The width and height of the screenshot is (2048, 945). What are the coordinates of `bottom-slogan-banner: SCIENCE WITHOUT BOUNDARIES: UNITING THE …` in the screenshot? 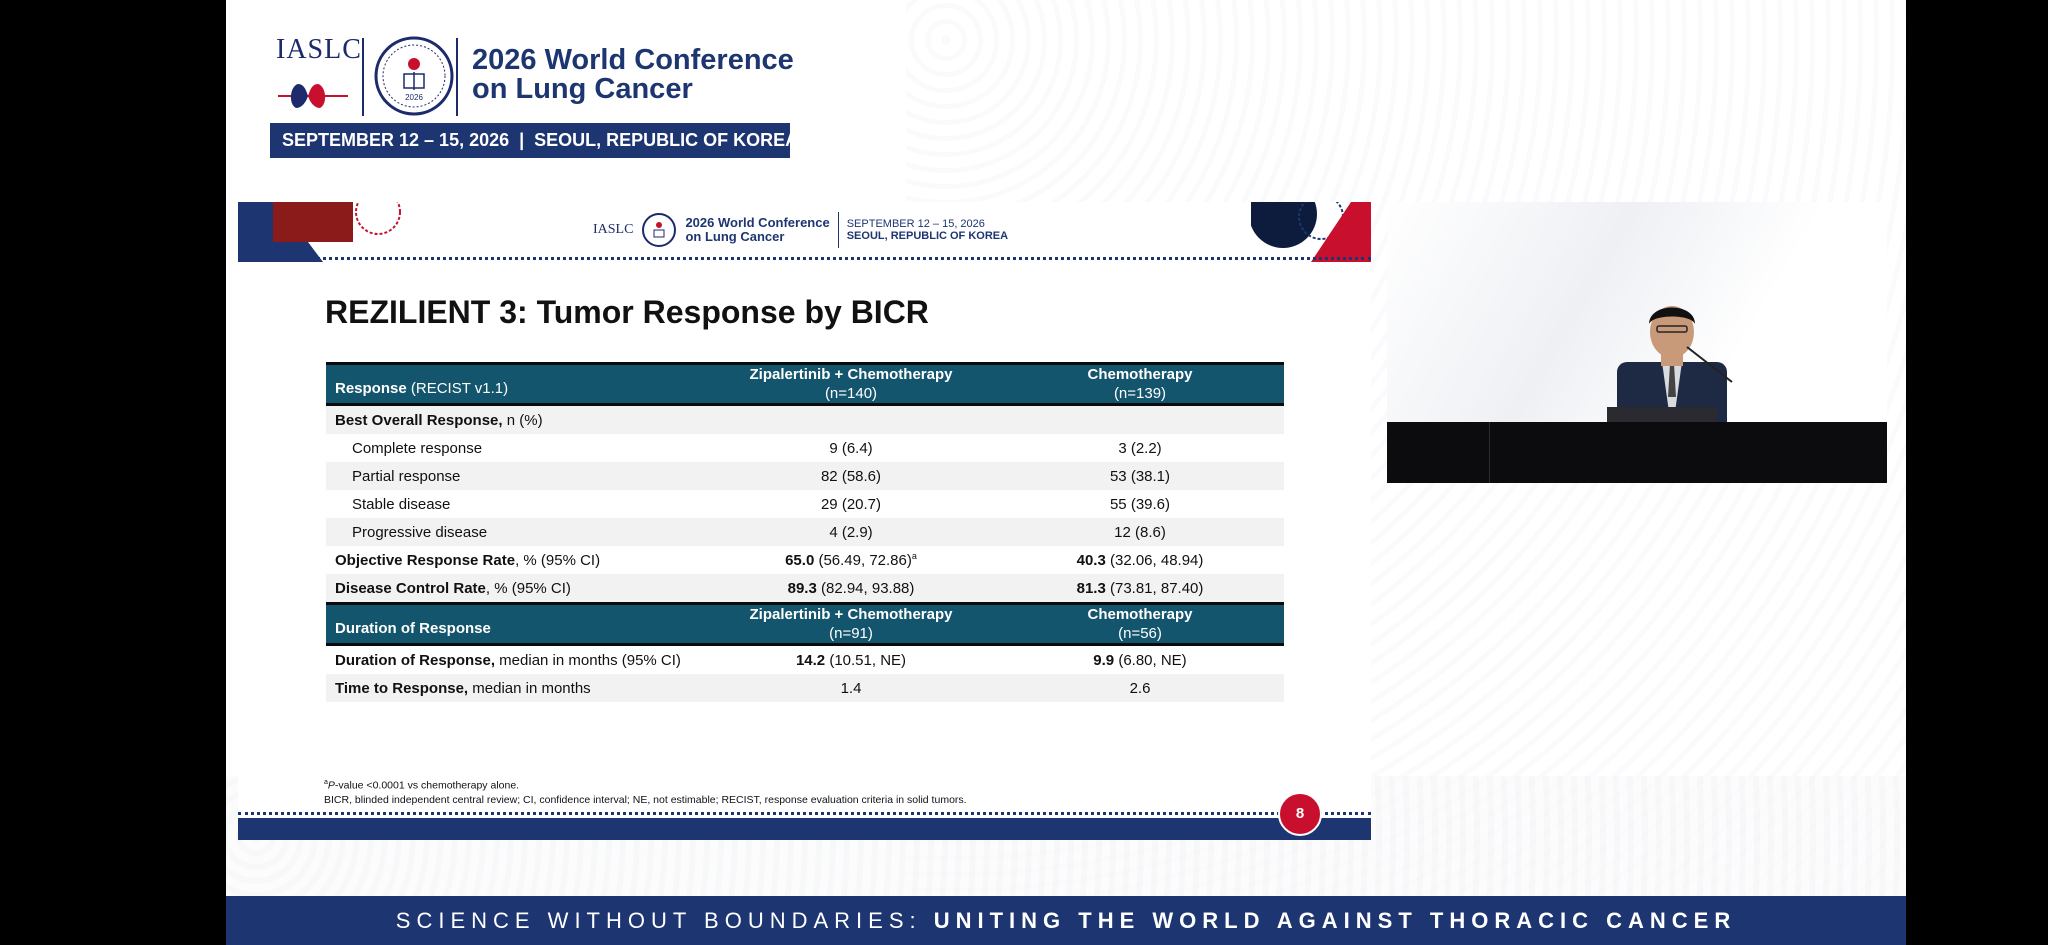 It's located at (1066, 920).